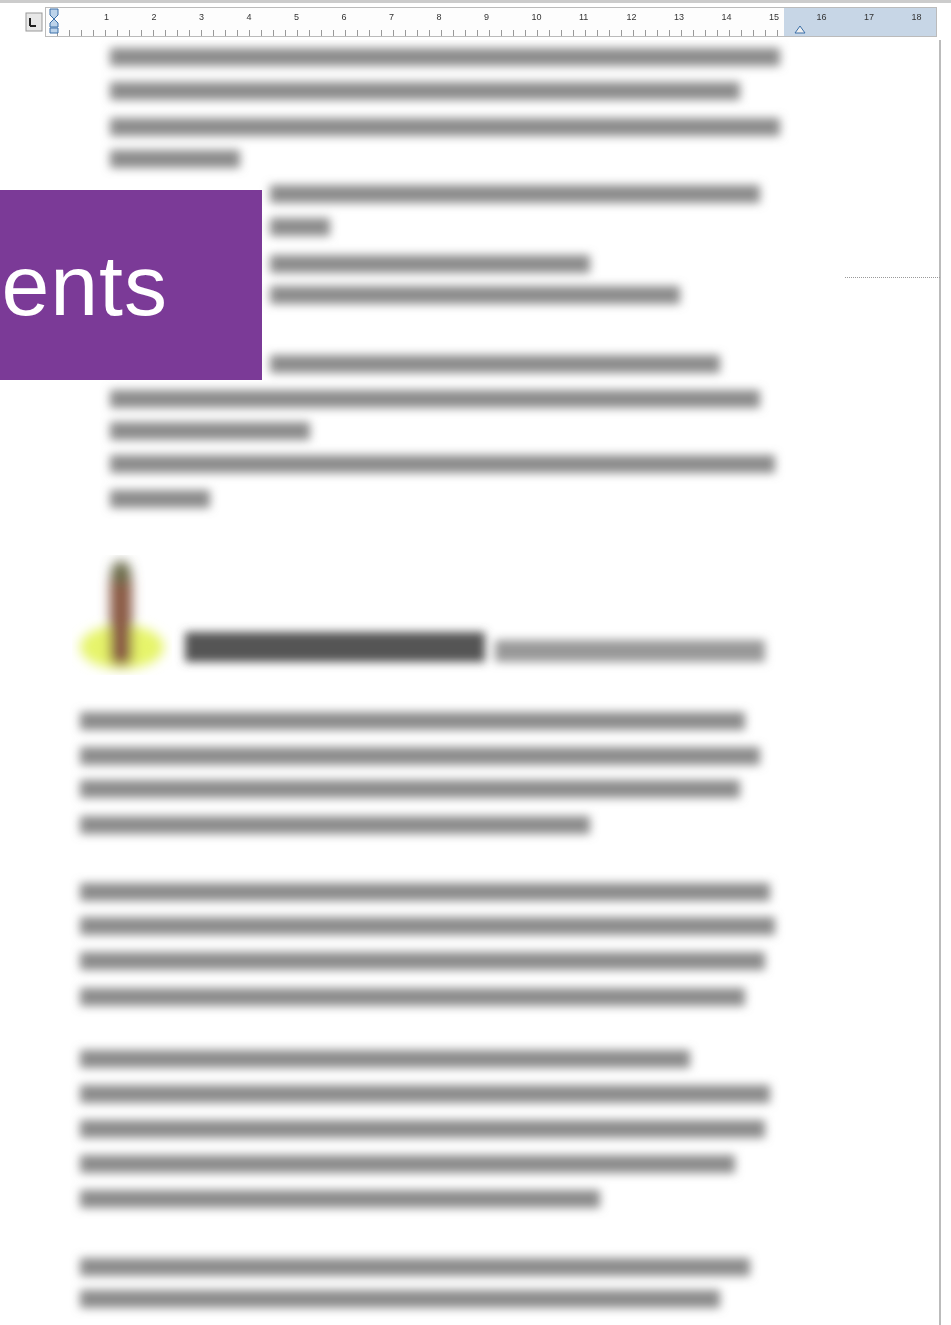  What do you see at coordinates (344, 16) in the screenshot?
I see `ruler-number: 6` at bounding box center [344, 16].